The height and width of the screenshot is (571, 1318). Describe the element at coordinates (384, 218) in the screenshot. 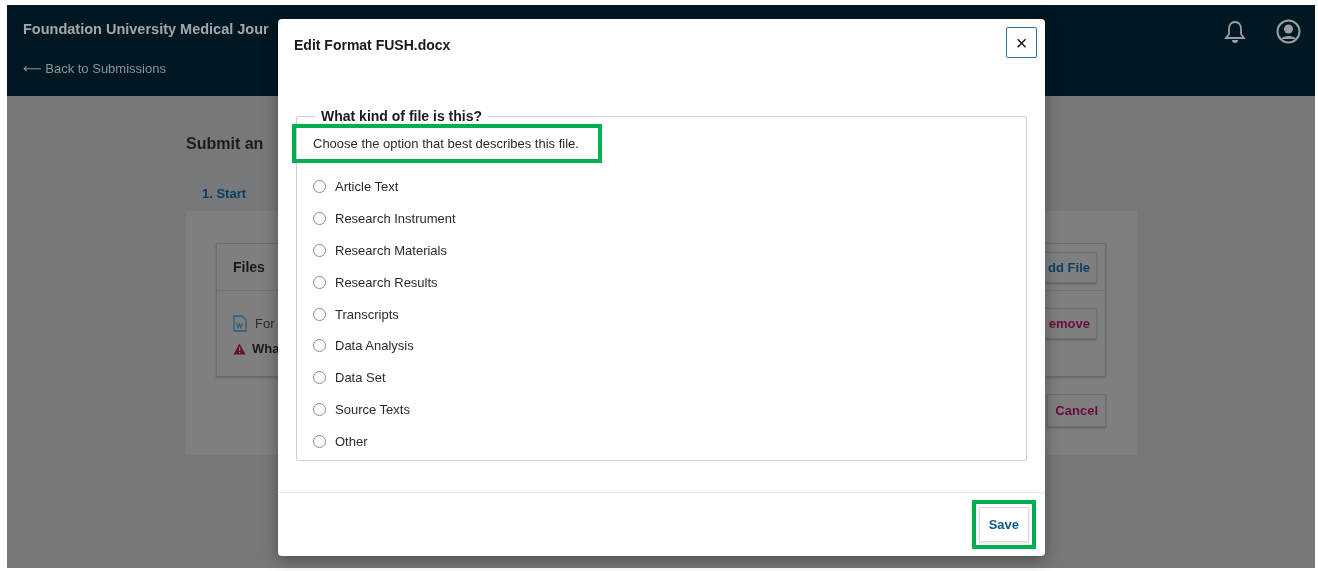

I see `radio-option: Research Instrument` at that location.